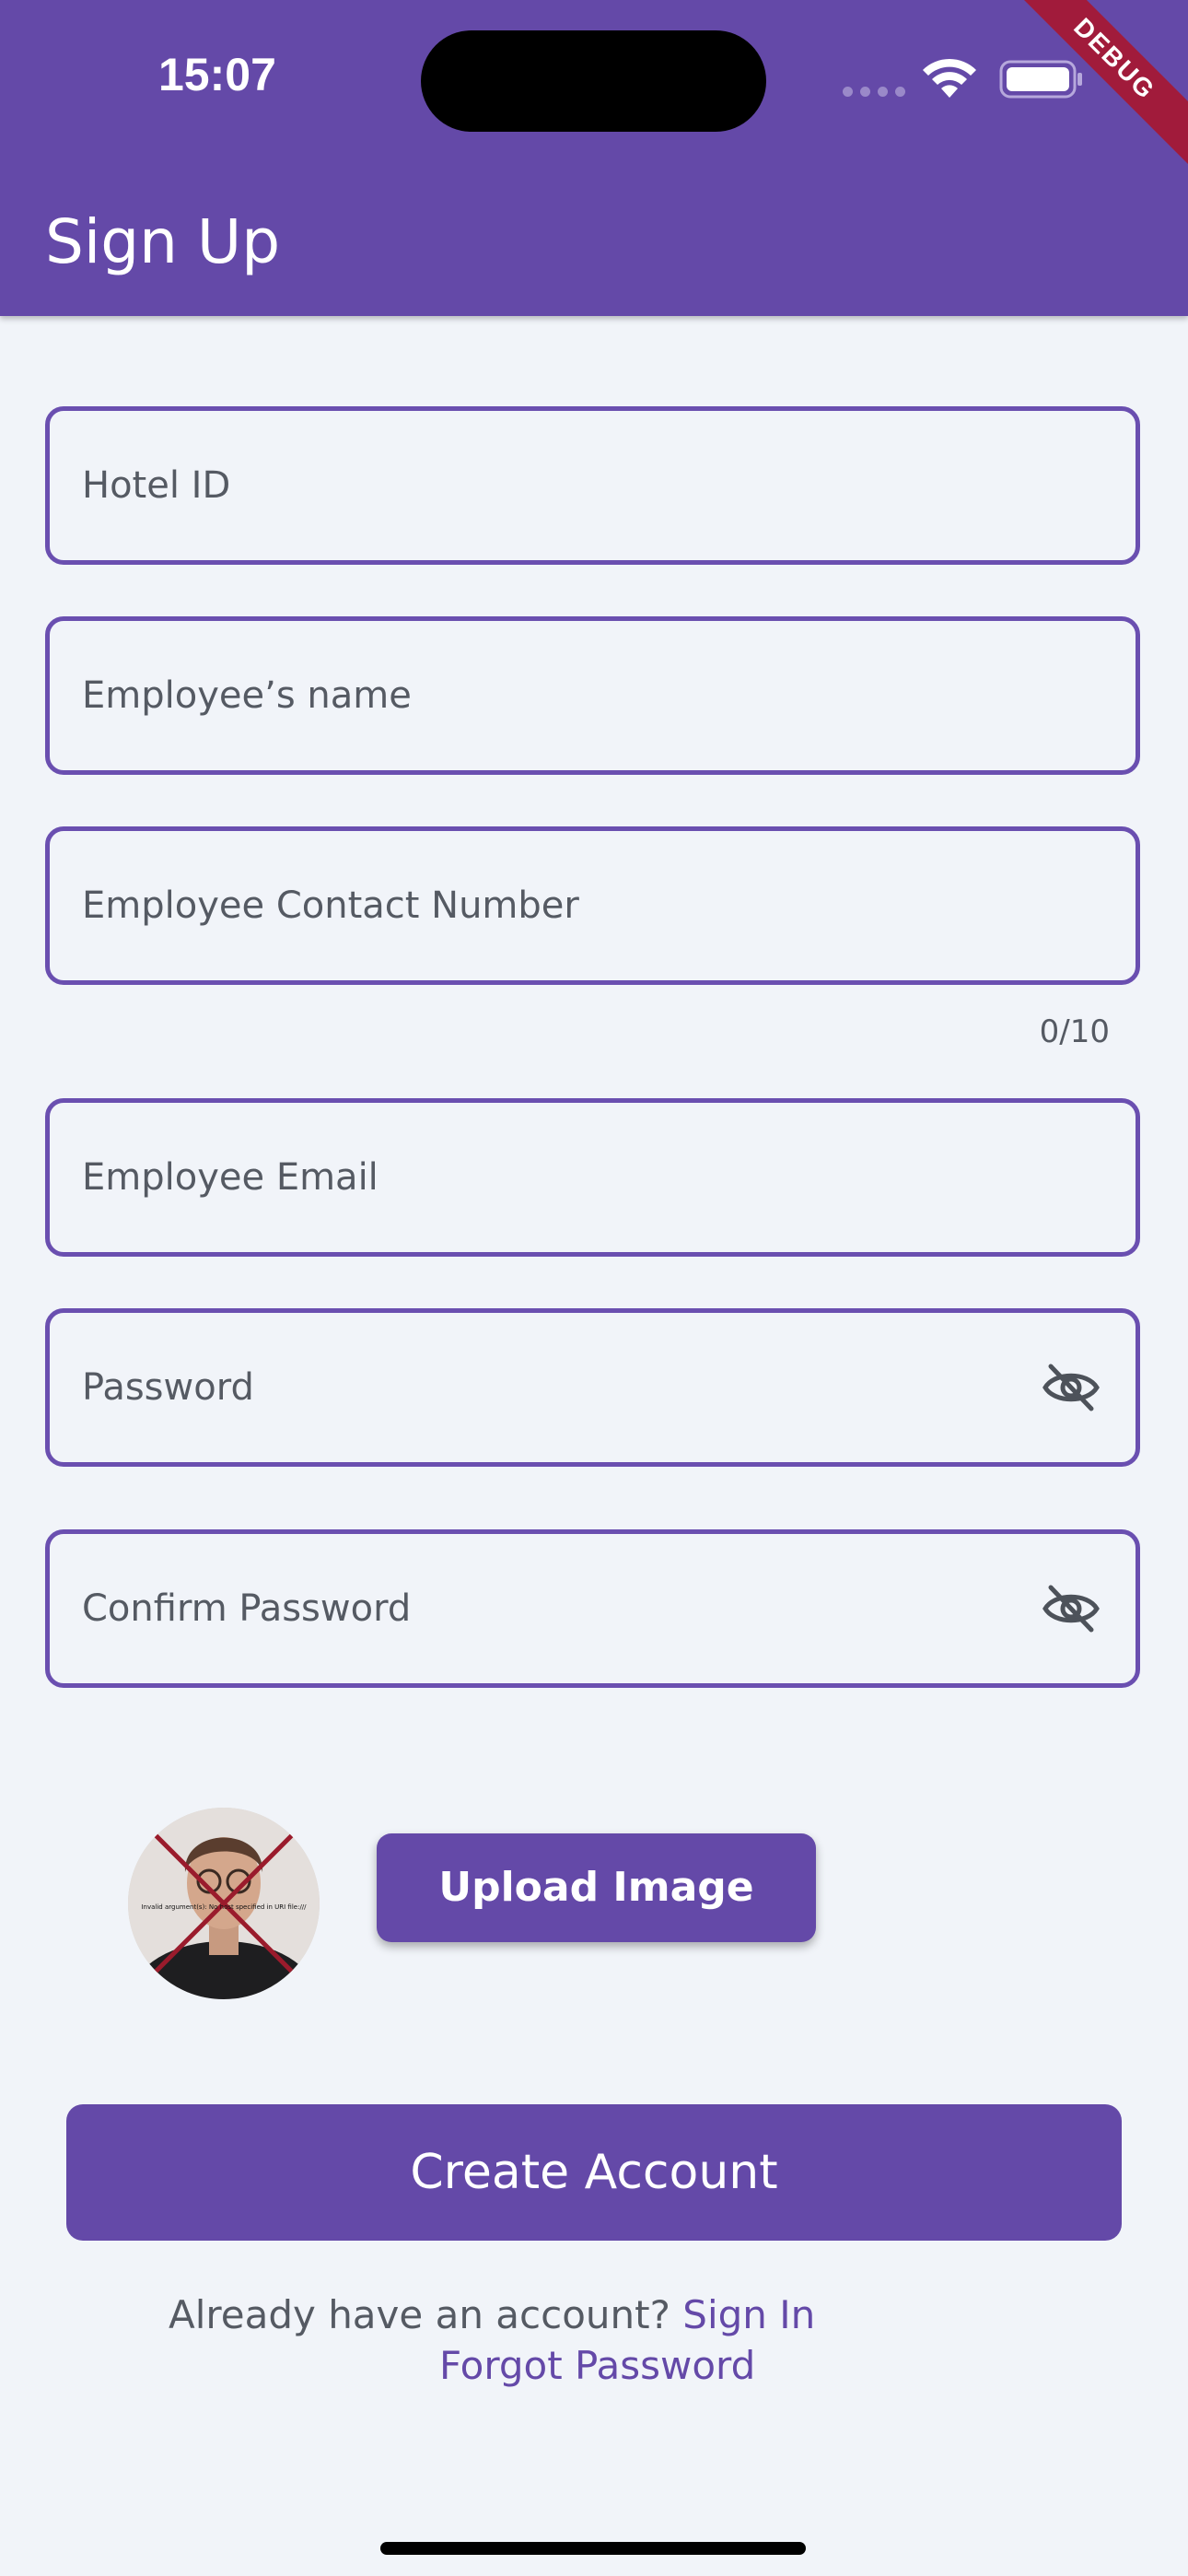  I want to click on upload-image-button: Upload Image, so click(596, 1887).